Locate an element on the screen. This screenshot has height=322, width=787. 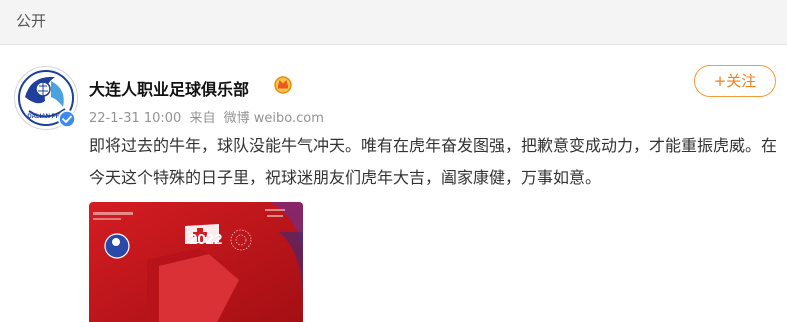
post-meta: 22-1-31 10:00 来自 微博 weibo.com is located at coordinates (208, 116).